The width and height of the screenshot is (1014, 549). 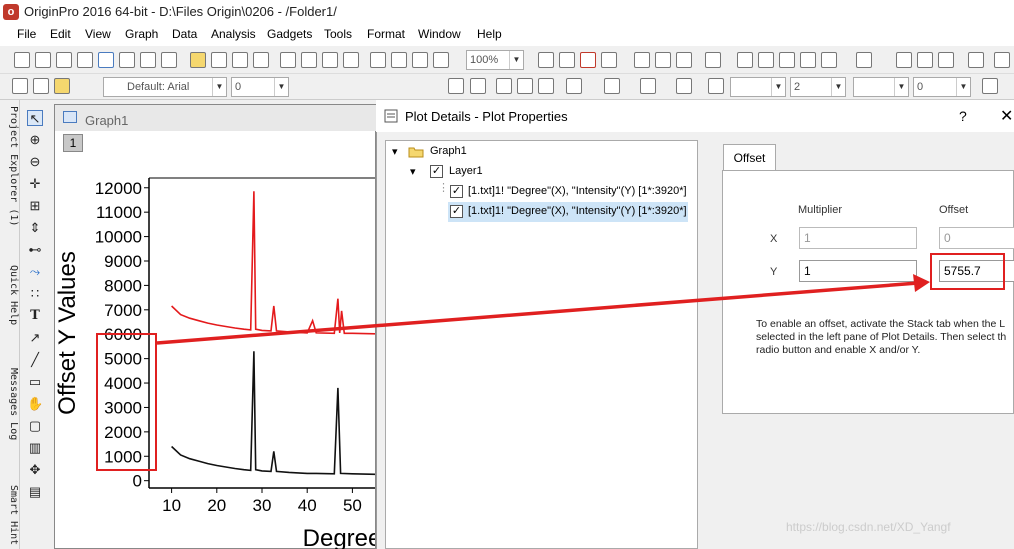 What do you see at coordinates (546, 60) in the screenshot?
I see `print-icon` at bounding box center [546, 60].